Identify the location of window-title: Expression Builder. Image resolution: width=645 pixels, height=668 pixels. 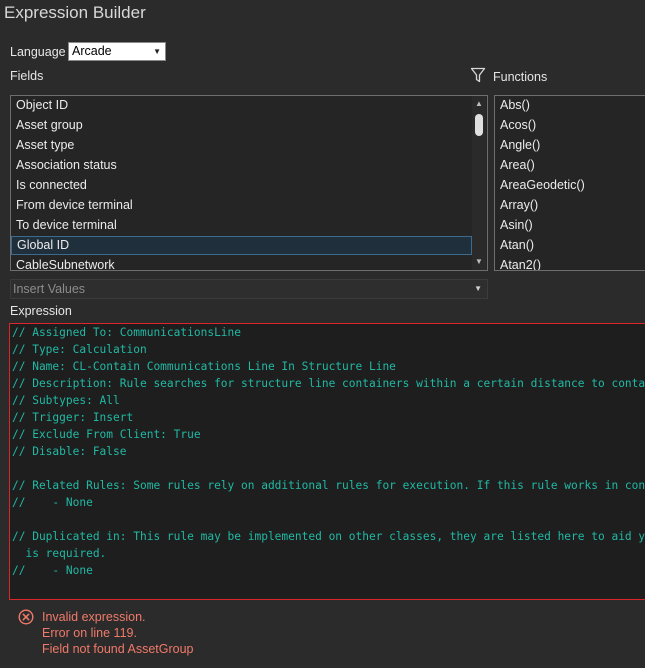
(75, 12).